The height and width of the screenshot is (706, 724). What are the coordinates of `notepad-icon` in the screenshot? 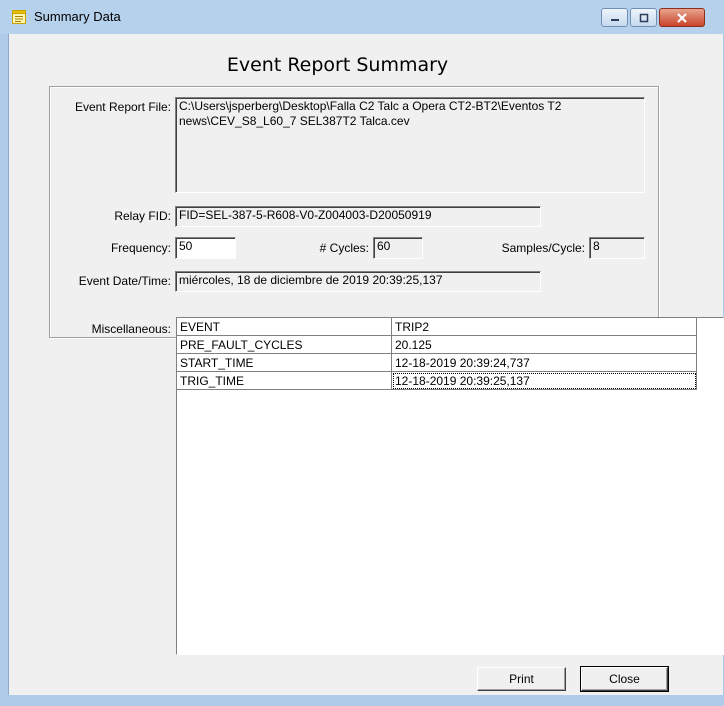 It's located at (19, 17).